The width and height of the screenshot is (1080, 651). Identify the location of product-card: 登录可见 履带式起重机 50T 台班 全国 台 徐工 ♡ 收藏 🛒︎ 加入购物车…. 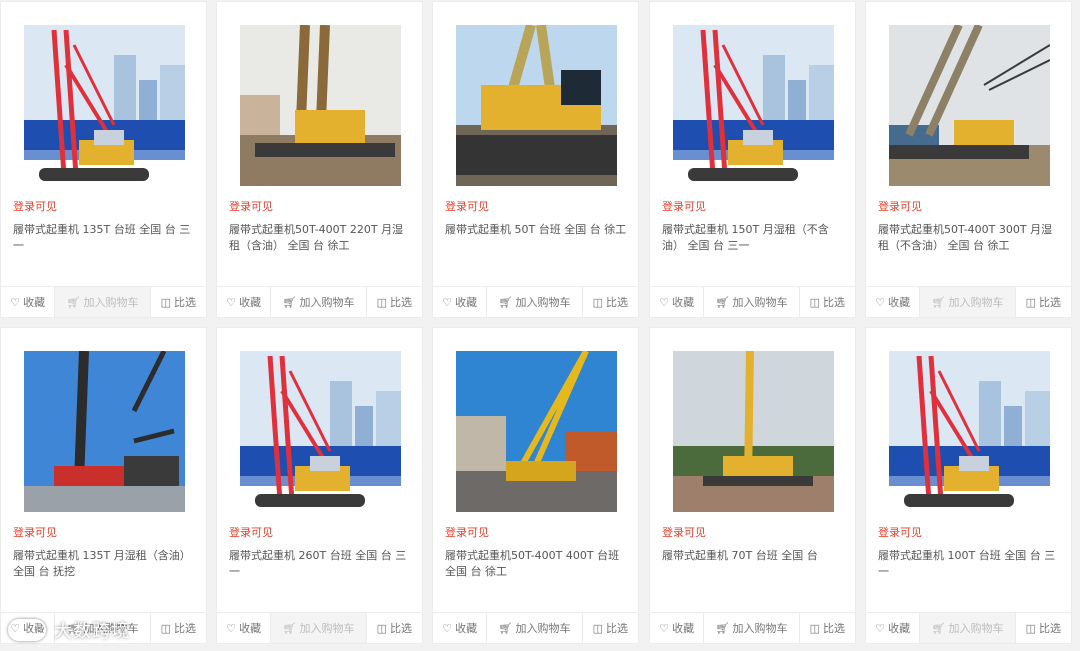
(535, 159).